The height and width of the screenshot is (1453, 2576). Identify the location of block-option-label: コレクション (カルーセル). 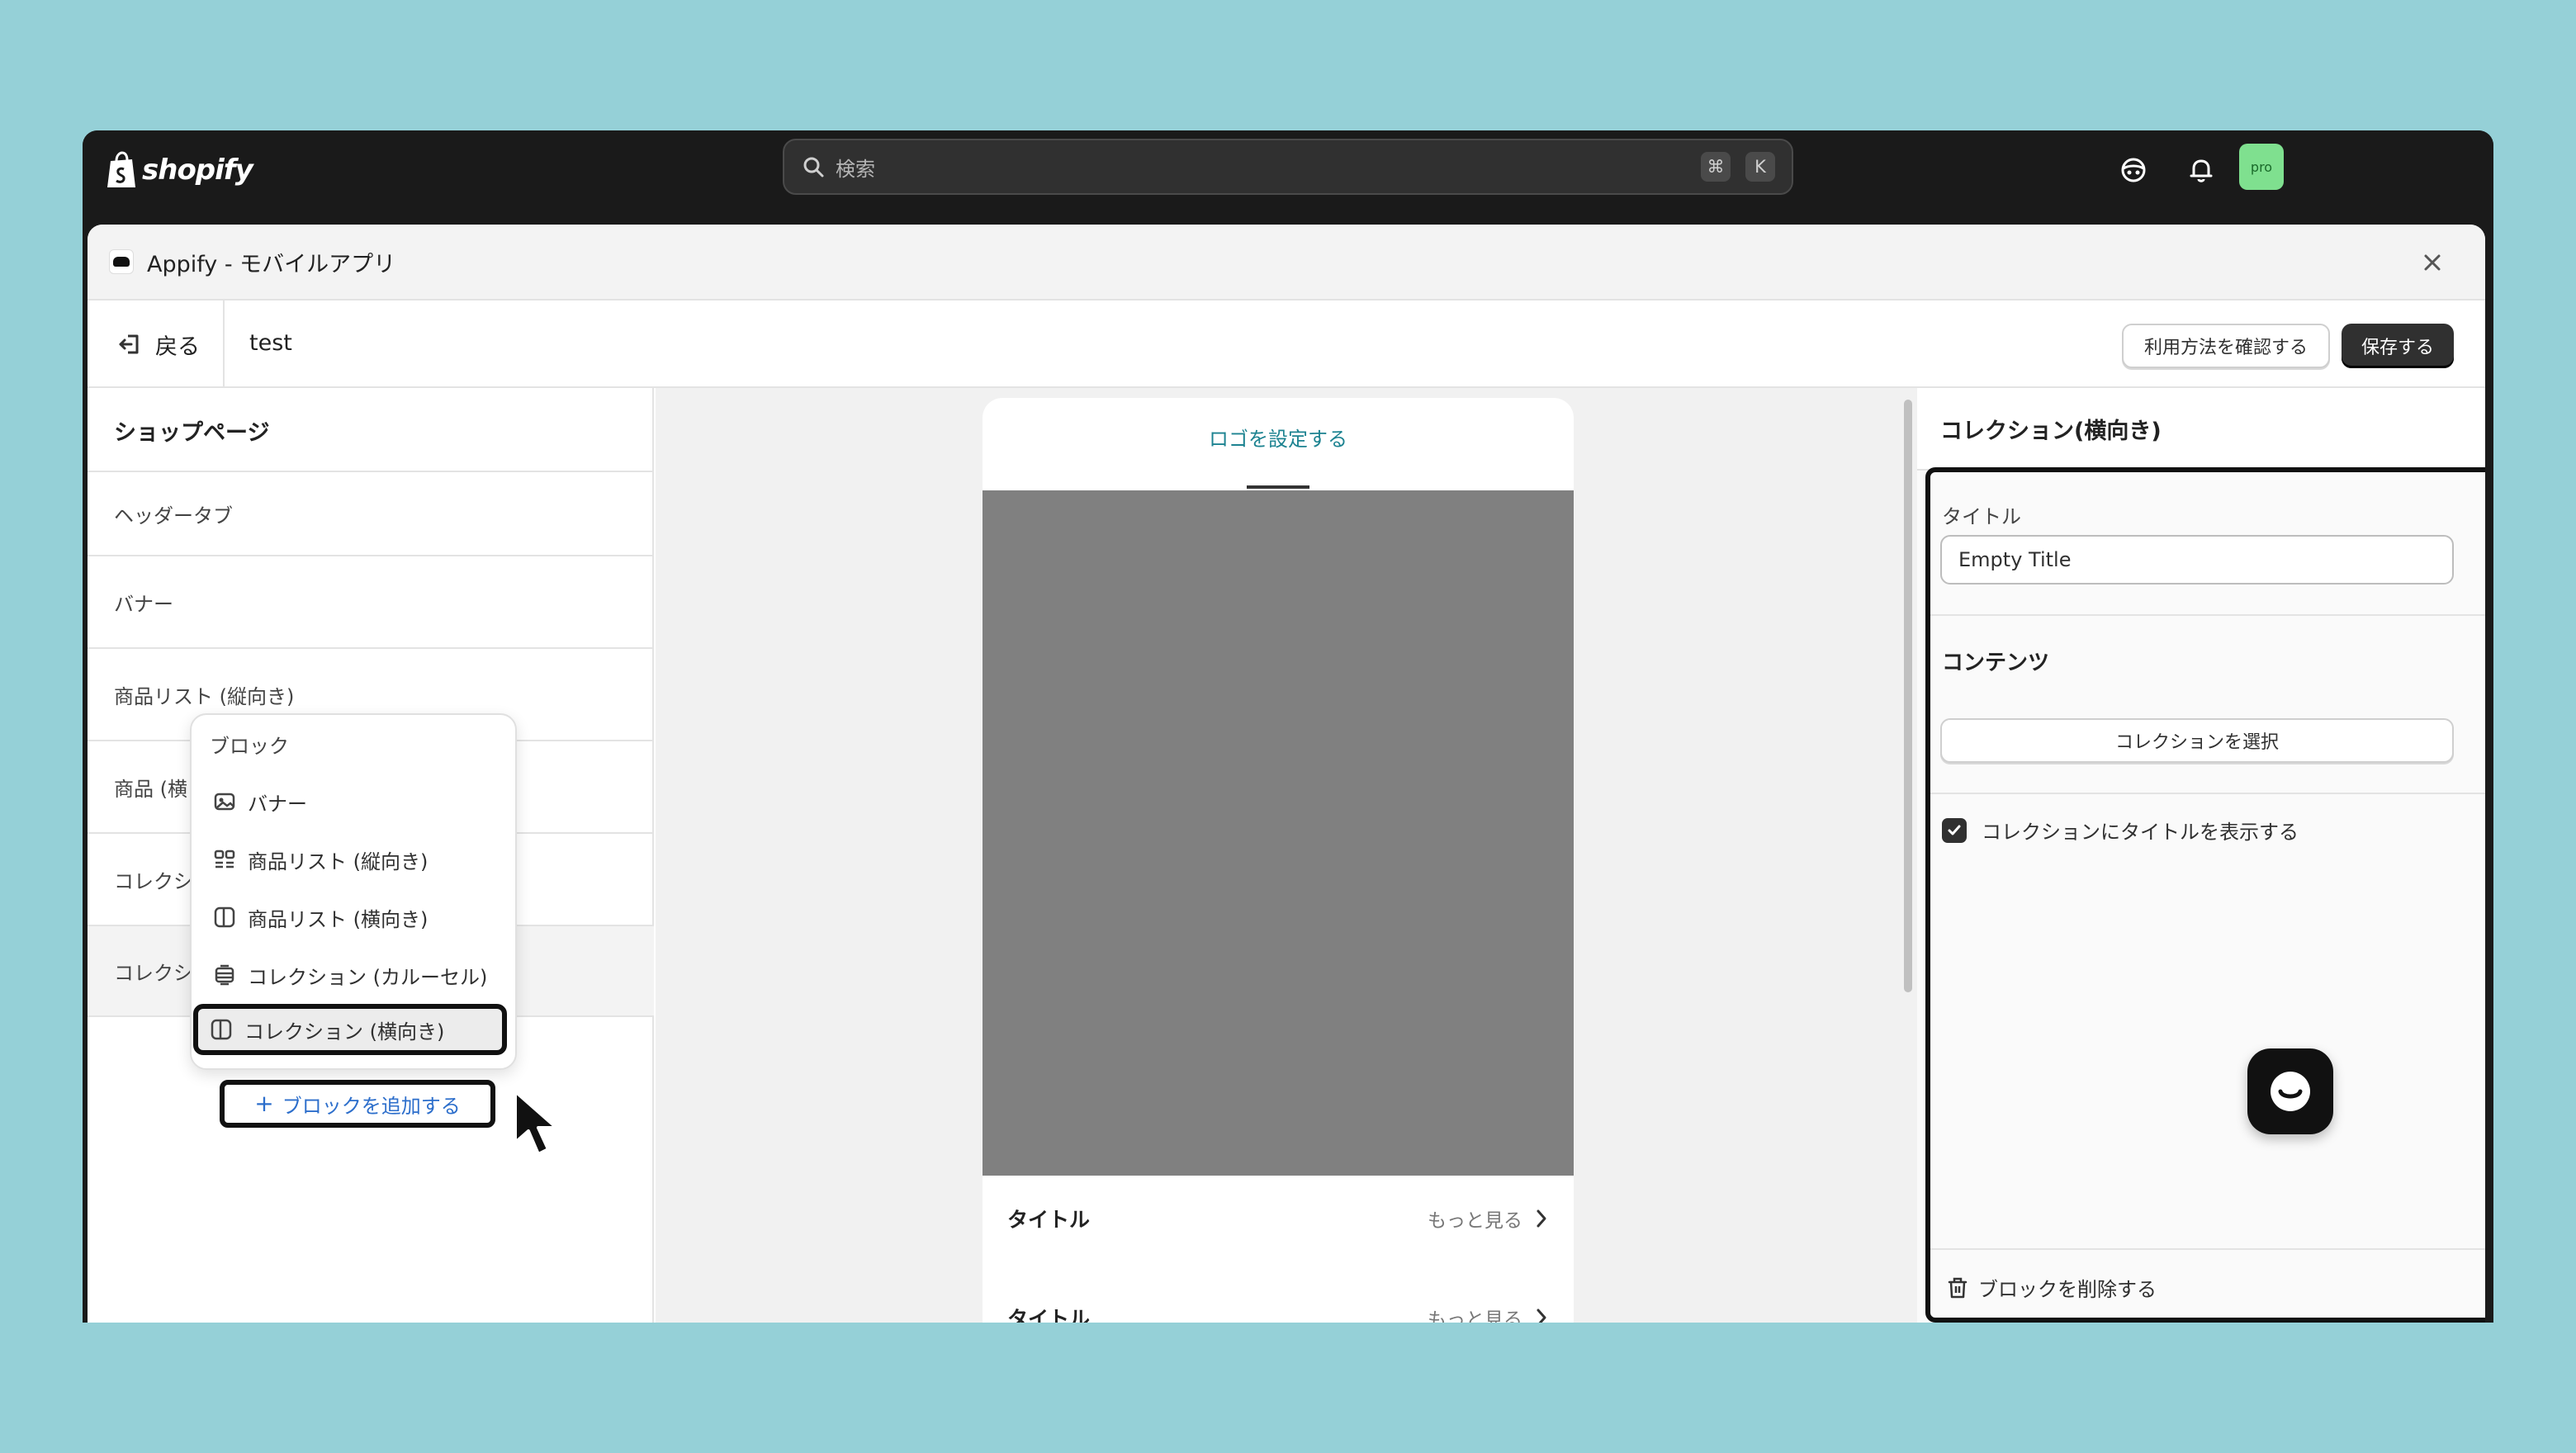
(368, 977).